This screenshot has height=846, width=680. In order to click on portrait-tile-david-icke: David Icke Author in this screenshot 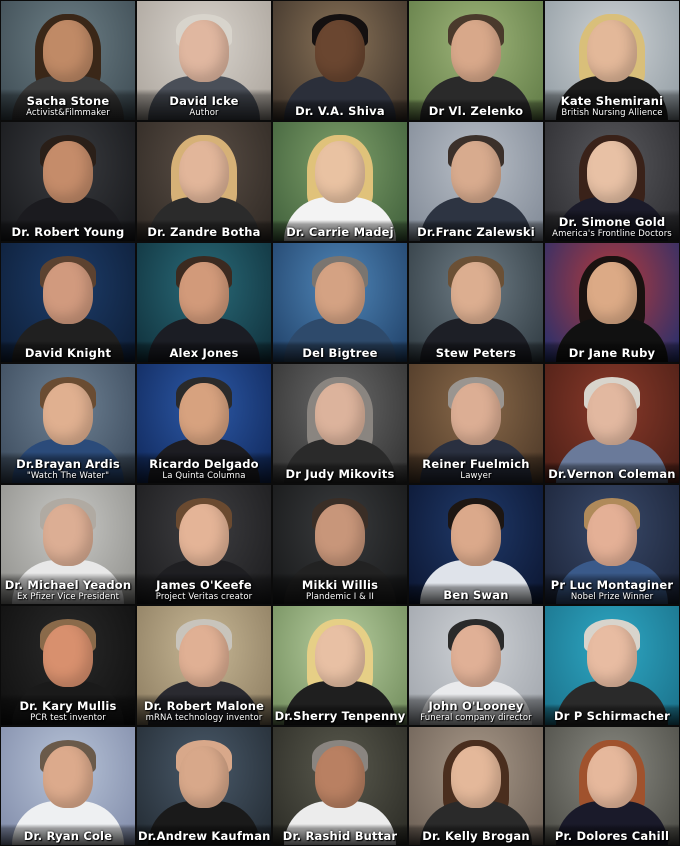, I will do `click(204, 60)`.